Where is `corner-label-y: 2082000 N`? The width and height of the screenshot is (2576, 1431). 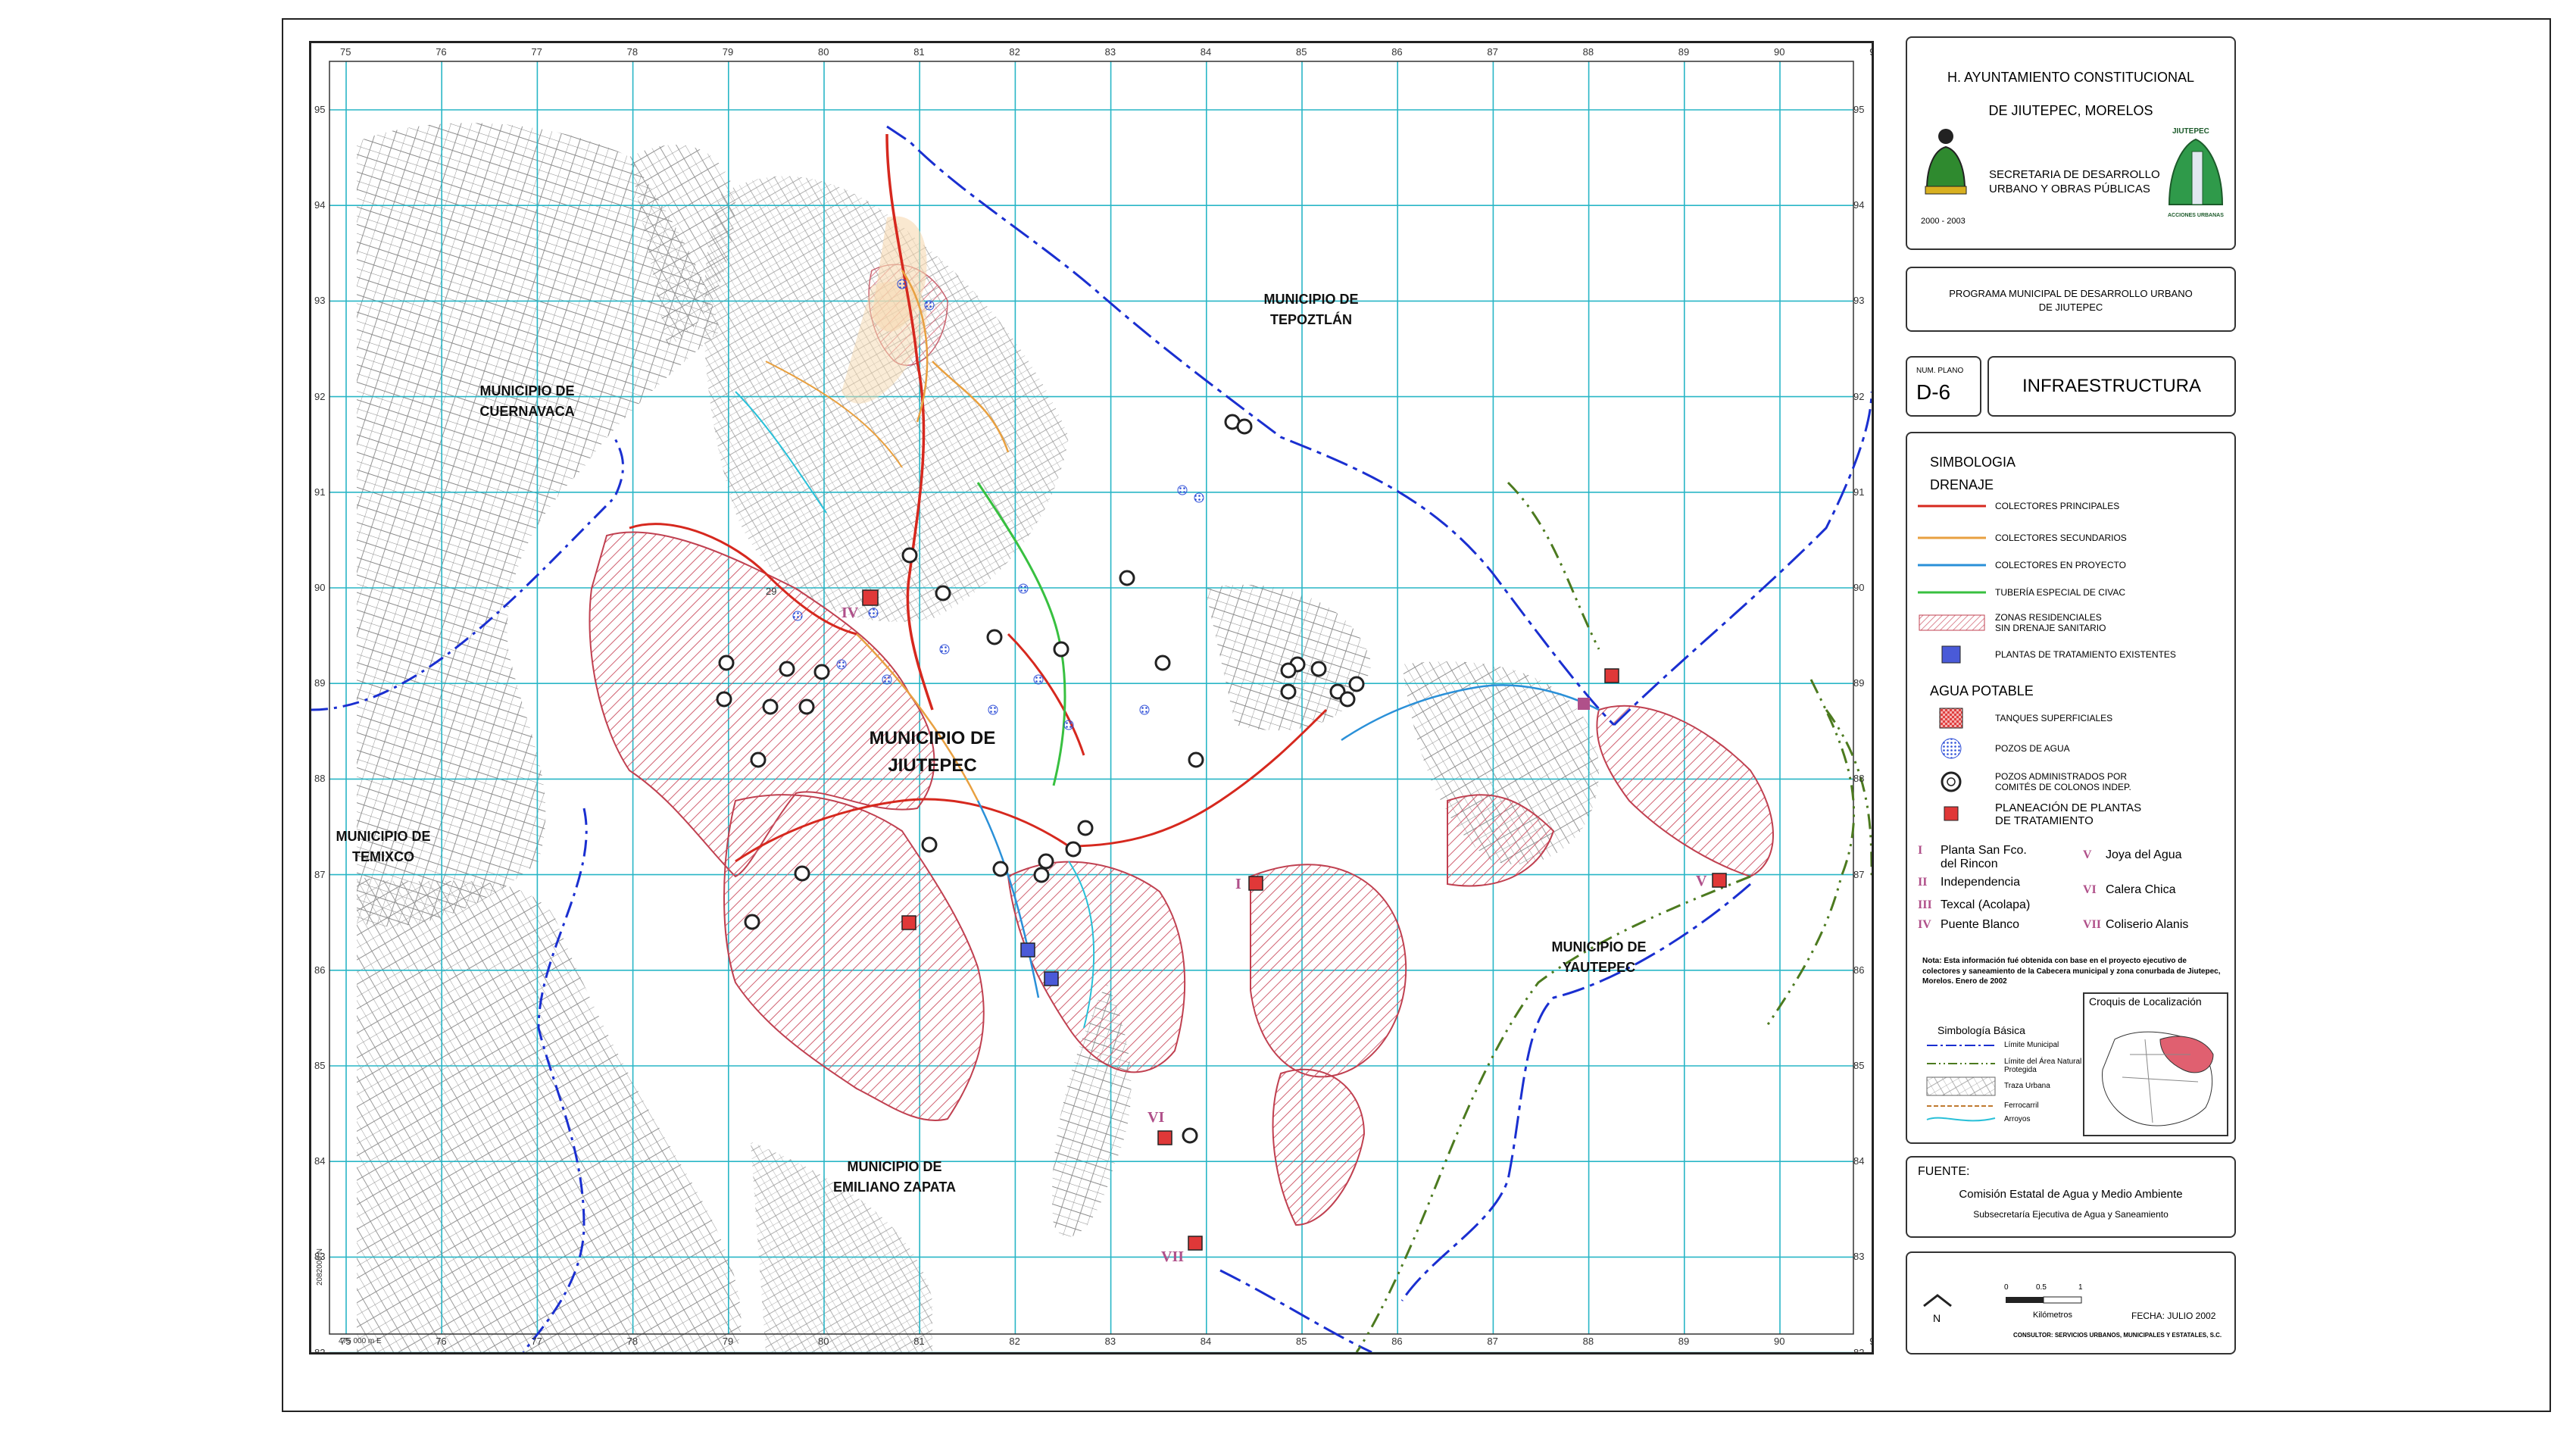
corner-label-y: 2082000 N is located at coordinates (320, 1267).